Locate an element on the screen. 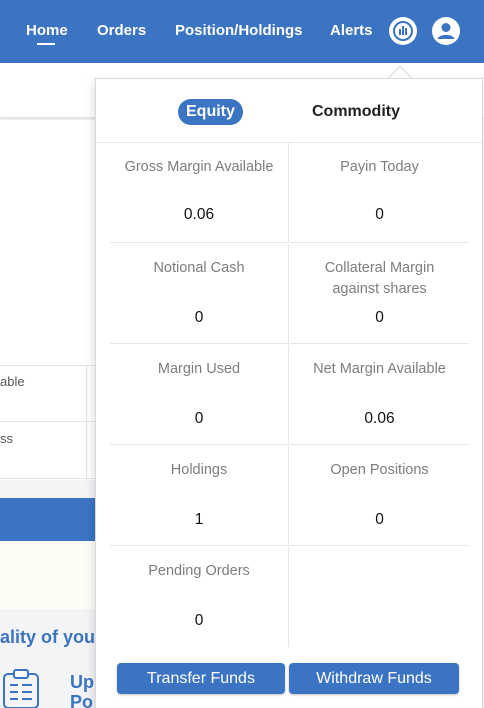 This screenshot has width=484, height=708. profile-icon is located at coordinates (446, 31).